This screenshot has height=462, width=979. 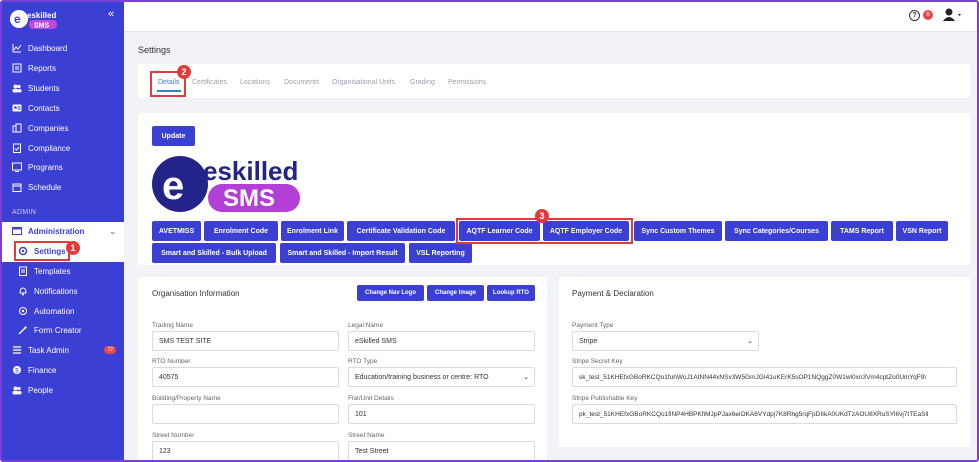 What do you see at coordinates (44, 108) in the screenshot?
I see `sidebar-item-label: Contacts` at bounding box center [44, 108].